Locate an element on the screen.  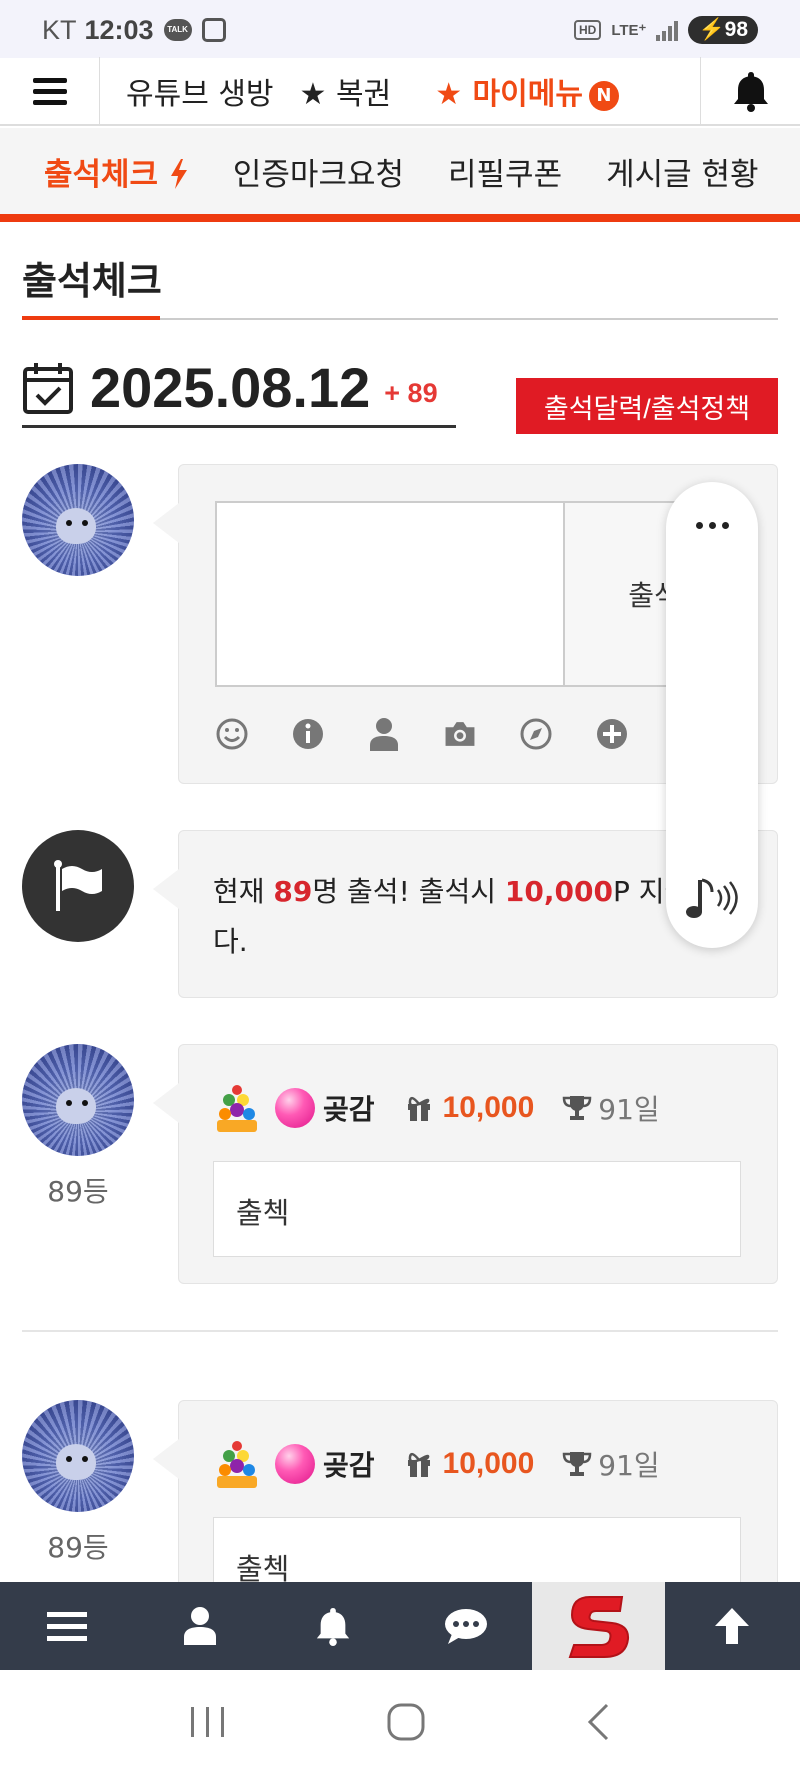
bottom-chat-button is located at coordinates (465, 1626).